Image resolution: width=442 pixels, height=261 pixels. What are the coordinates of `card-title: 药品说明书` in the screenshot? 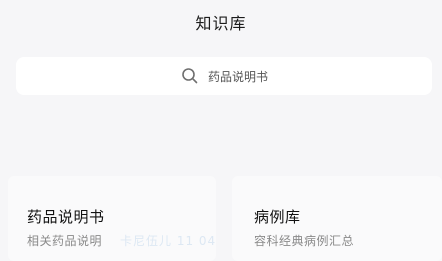 It's located at (66, 217).